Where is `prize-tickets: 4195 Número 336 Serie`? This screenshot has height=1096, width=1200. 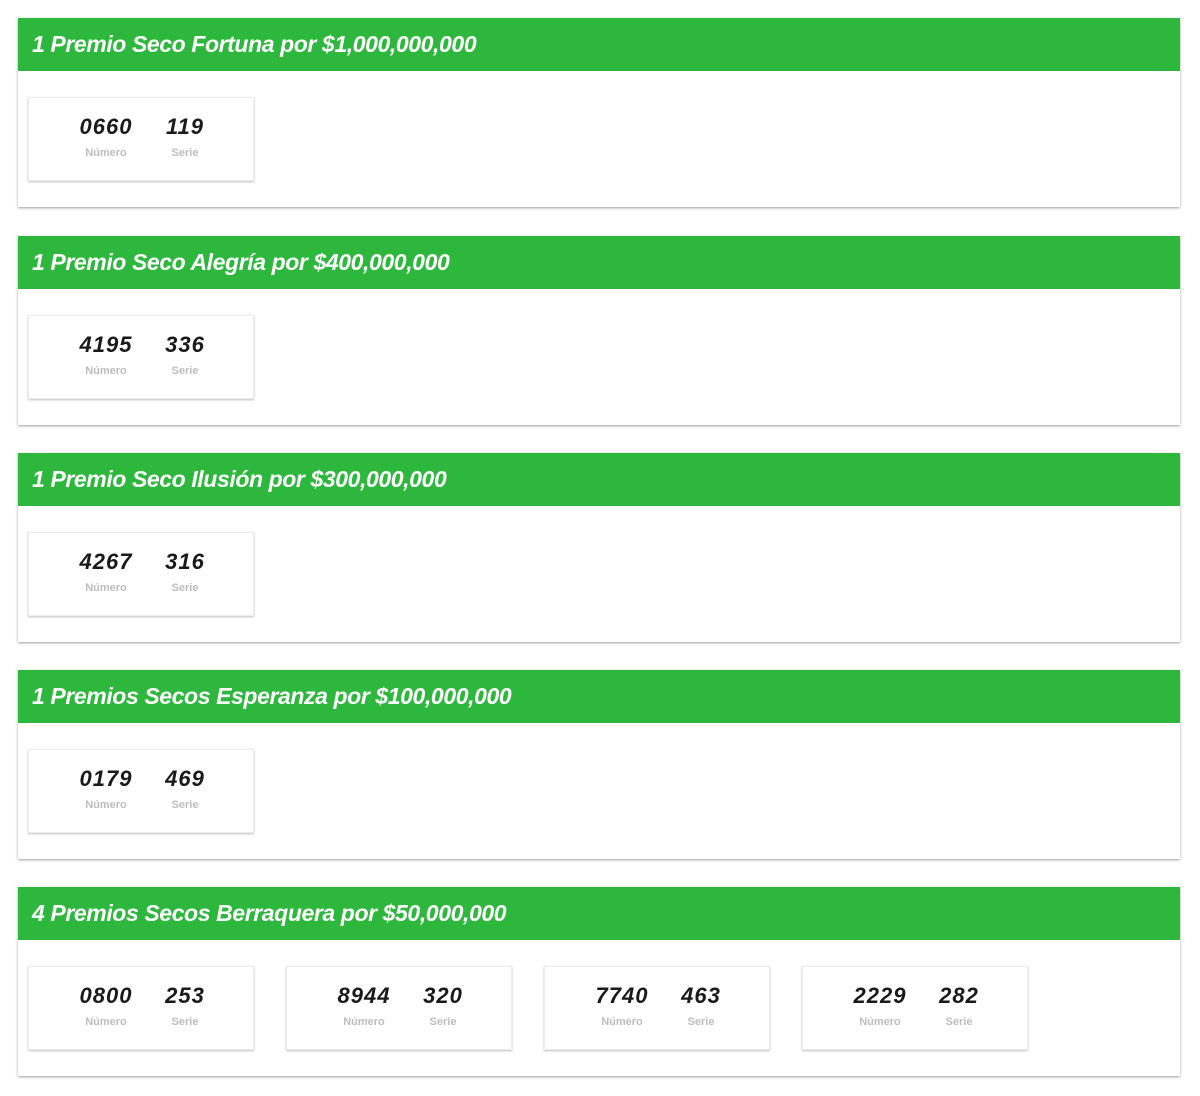
prize-tickets: 4195 Número 336 Serie is located at coordinates (599, 357).